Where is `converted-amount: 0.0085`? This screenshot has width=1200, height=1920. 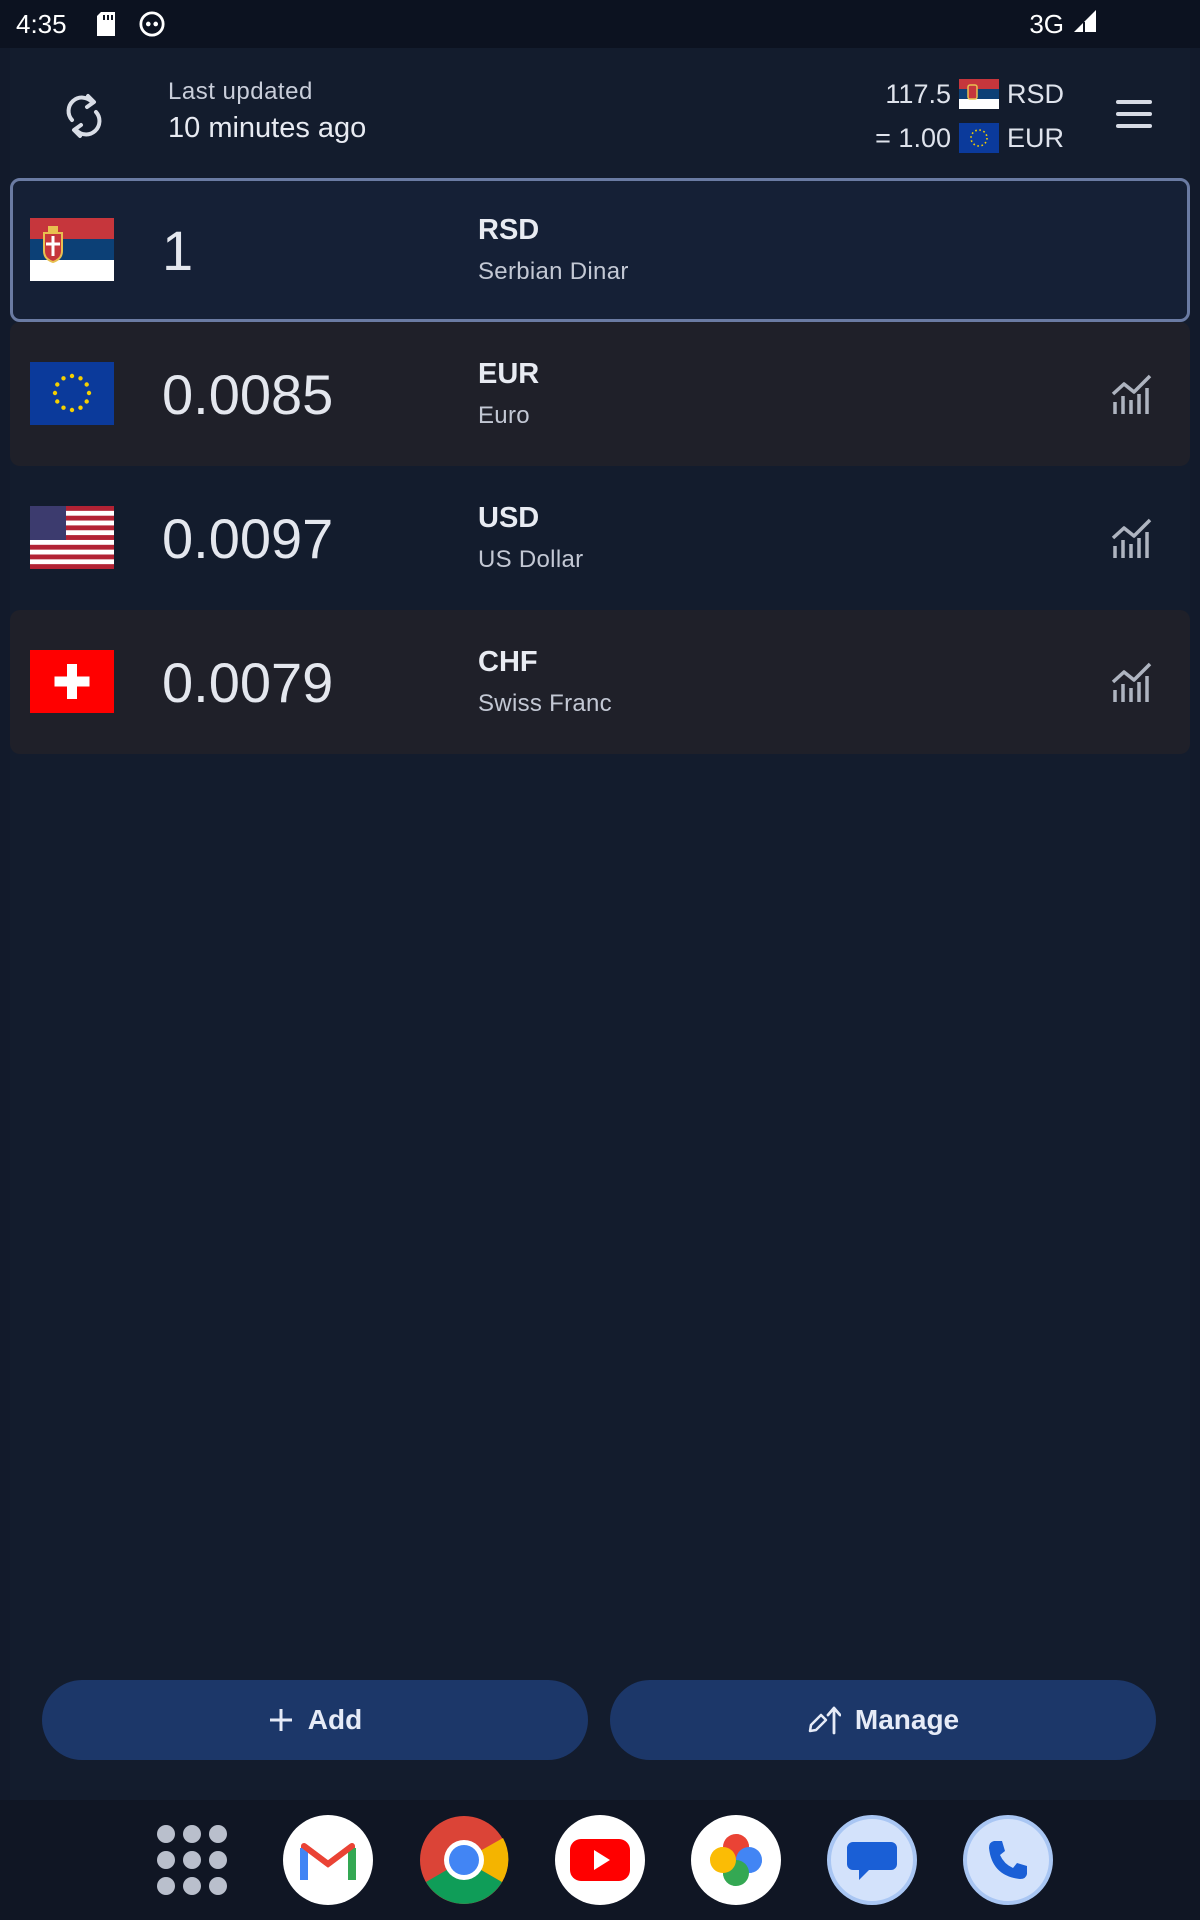 converted-amount: 0.0085 is located at coordinates (247, 394).